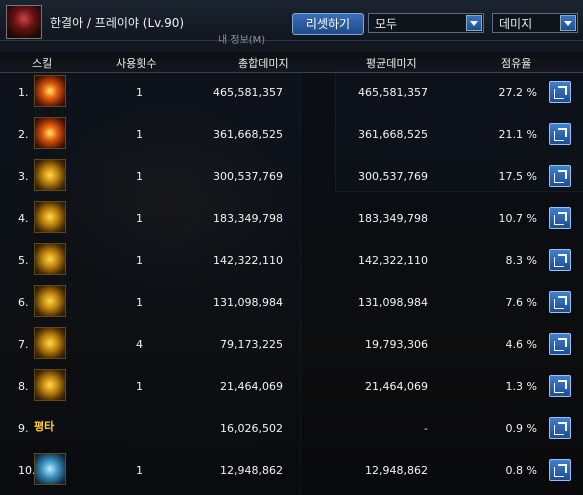  What do you see at coordinates (521, 302) in the screenshot?
I see `damage-share: 7.6 %` at bounding box center [521, 302].